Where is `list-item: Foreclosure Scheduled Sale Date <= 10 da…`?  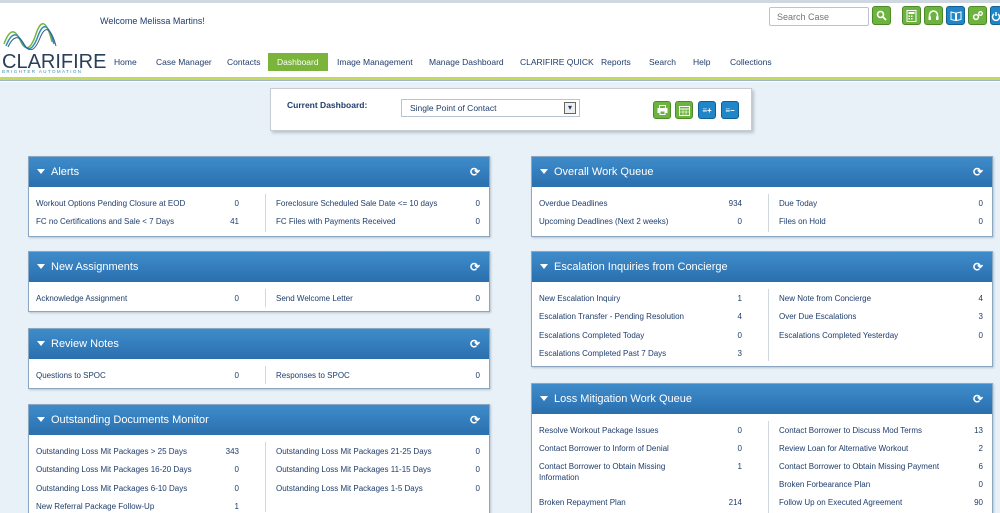
list-item: Foreclosure Scheduled Sale Date <= 10 da… is located at coordinates (356, 205).